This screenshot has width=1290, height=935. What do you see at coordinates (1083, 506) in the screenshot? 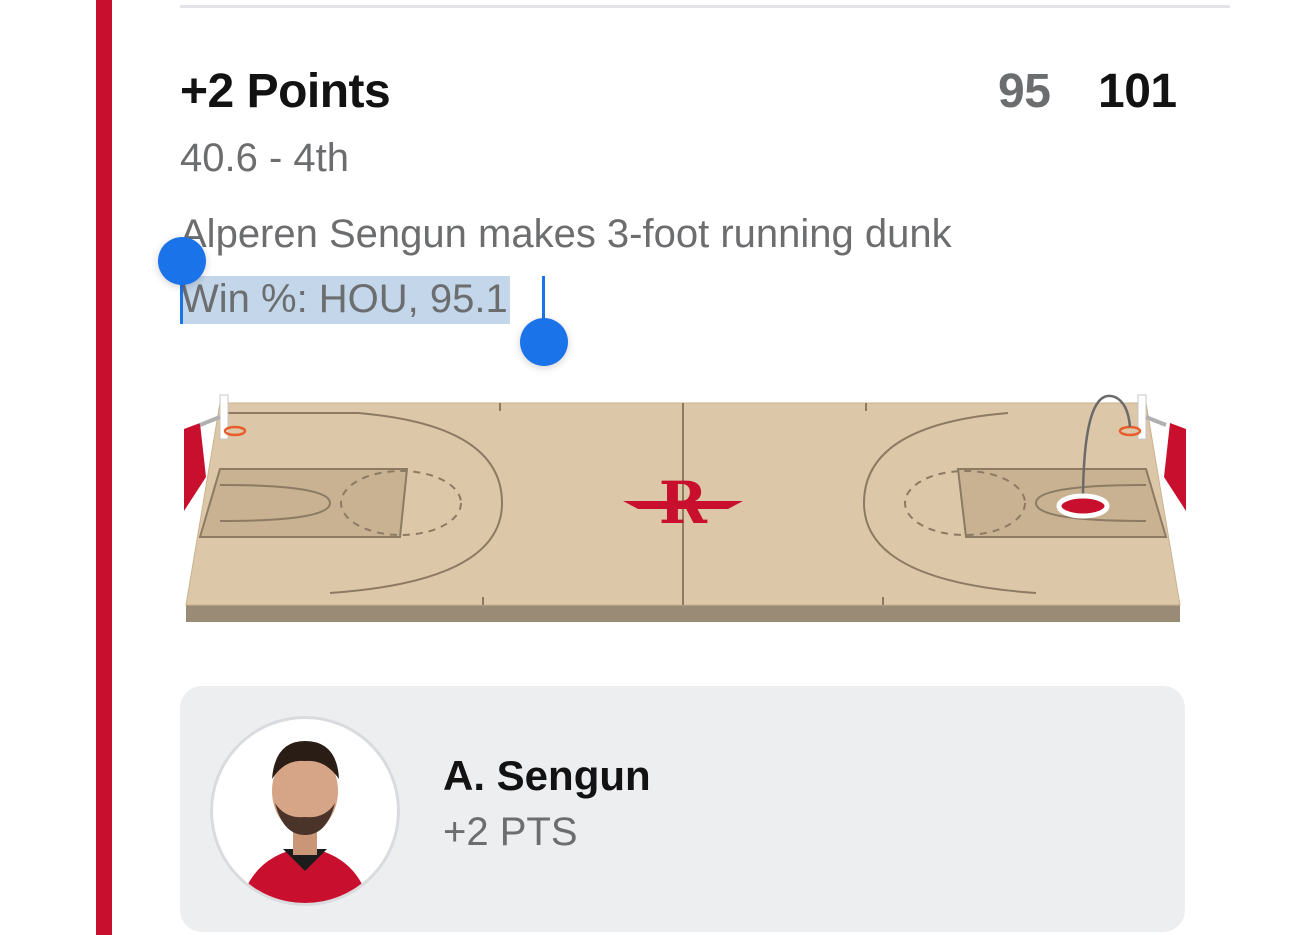
I see `shot-marker` at bounding box center [1083, 506].